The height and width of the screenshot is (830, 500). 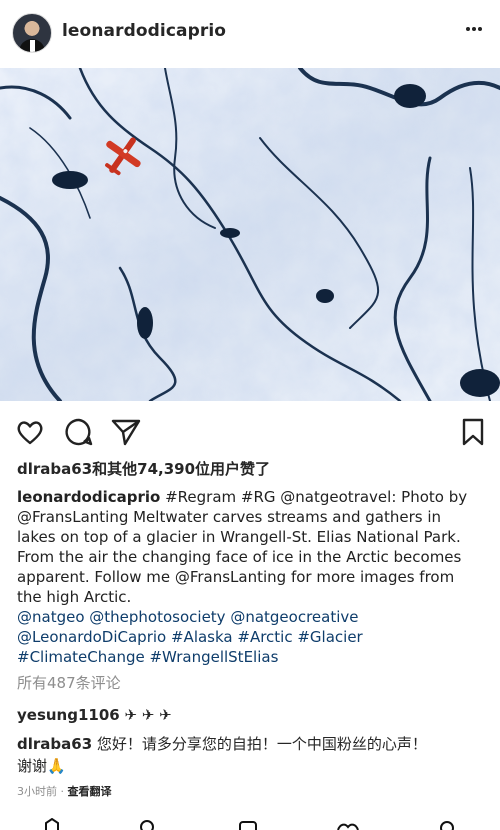 What do you see at coordinates (41, 766) in the screenshot?
I see `comment-text: 谢谢🙏` at bounding box center [41, 766].